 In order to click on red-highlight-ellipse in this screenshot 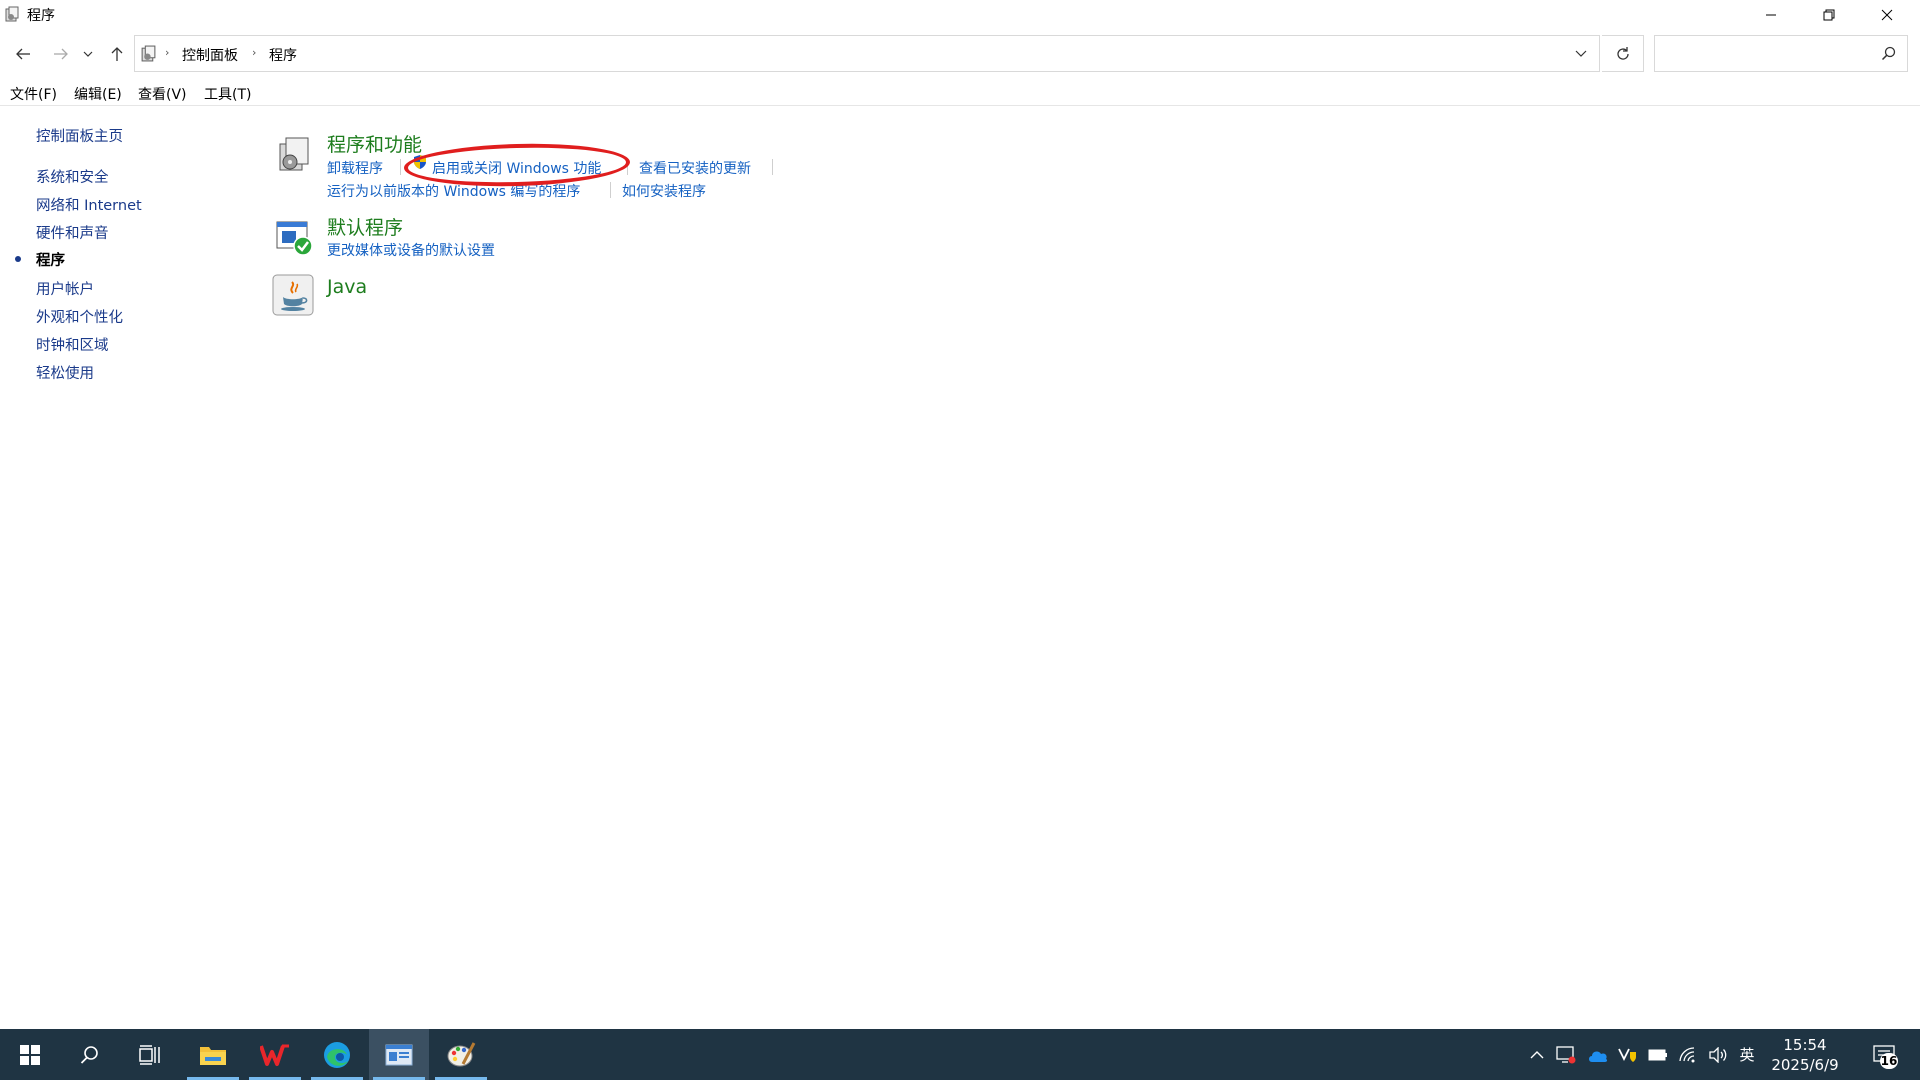, I will do `click(517, 165)`.